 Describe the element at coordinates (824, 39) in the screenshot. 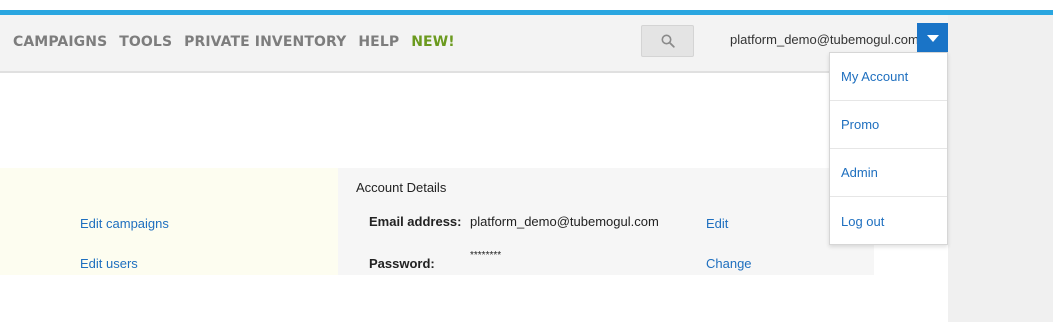

I see `user-email: platform_demo@tubemogul.com` at that location.